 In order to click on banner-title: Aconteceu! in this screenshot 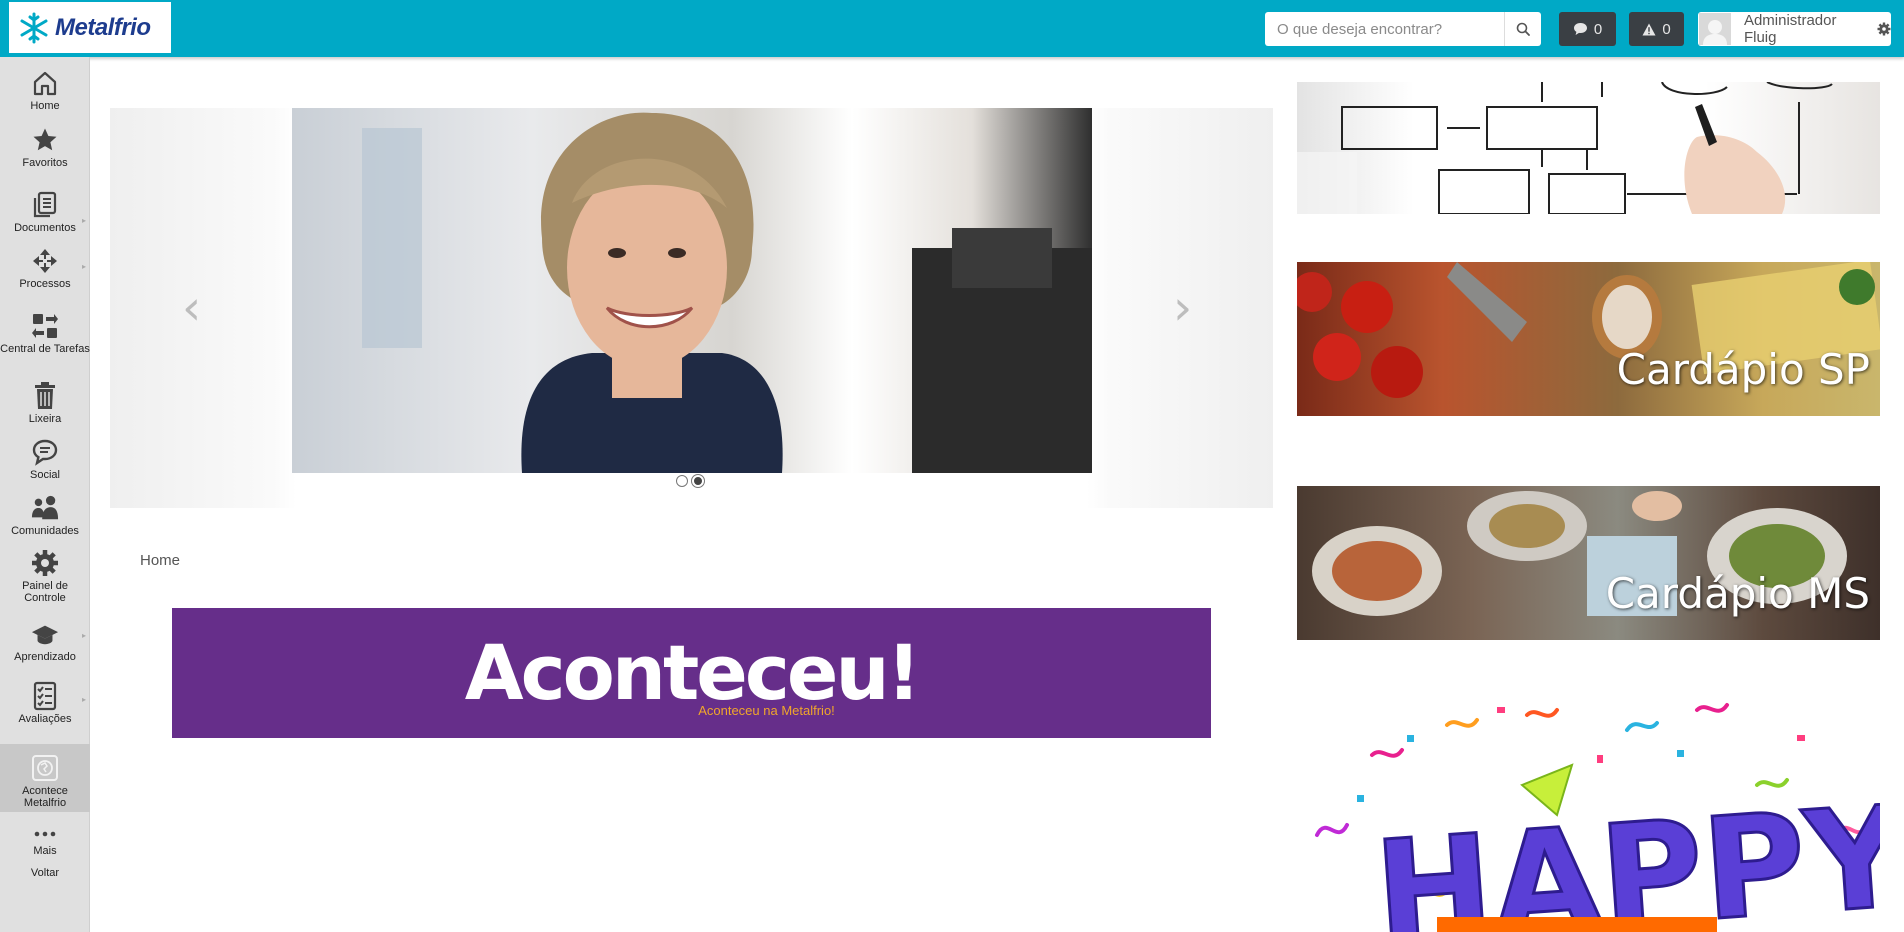, I will do `click(692, 672)`.